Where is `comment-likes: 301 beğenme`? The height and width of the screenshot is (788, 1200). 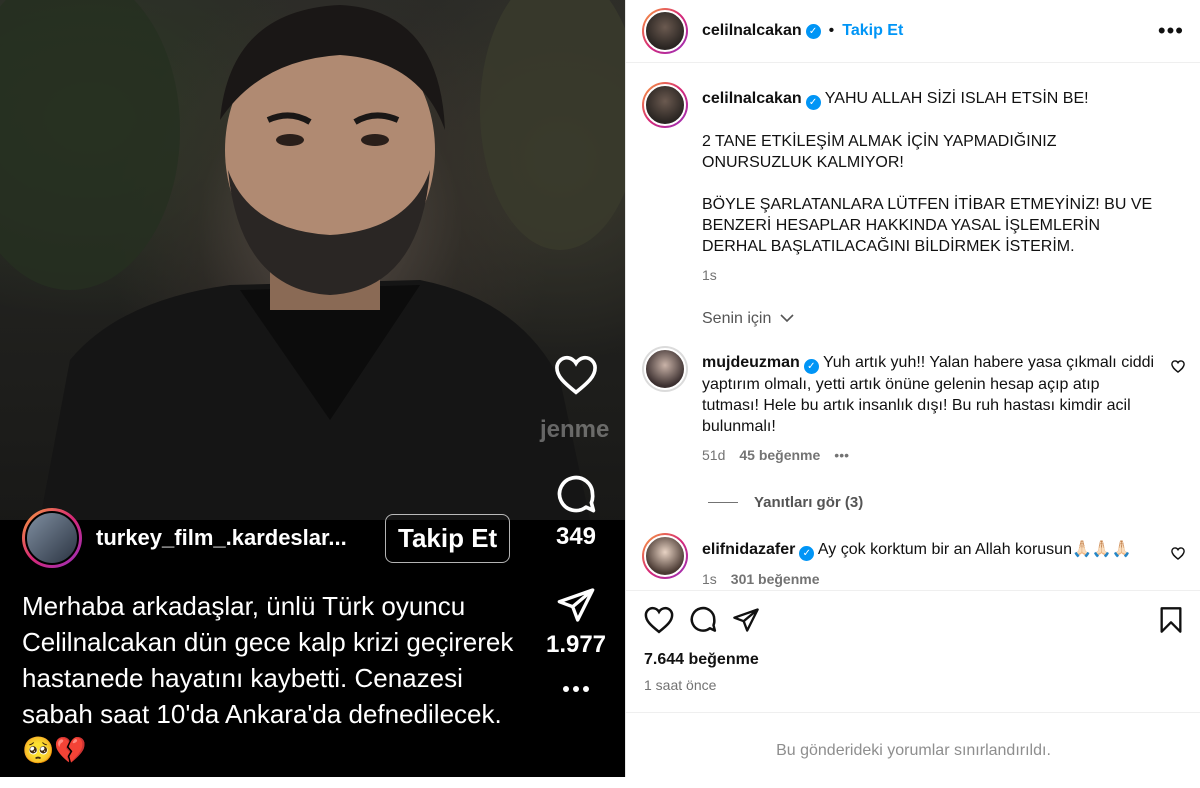 comment-likes: 301 beğenme is located at coordinates (775, 579).